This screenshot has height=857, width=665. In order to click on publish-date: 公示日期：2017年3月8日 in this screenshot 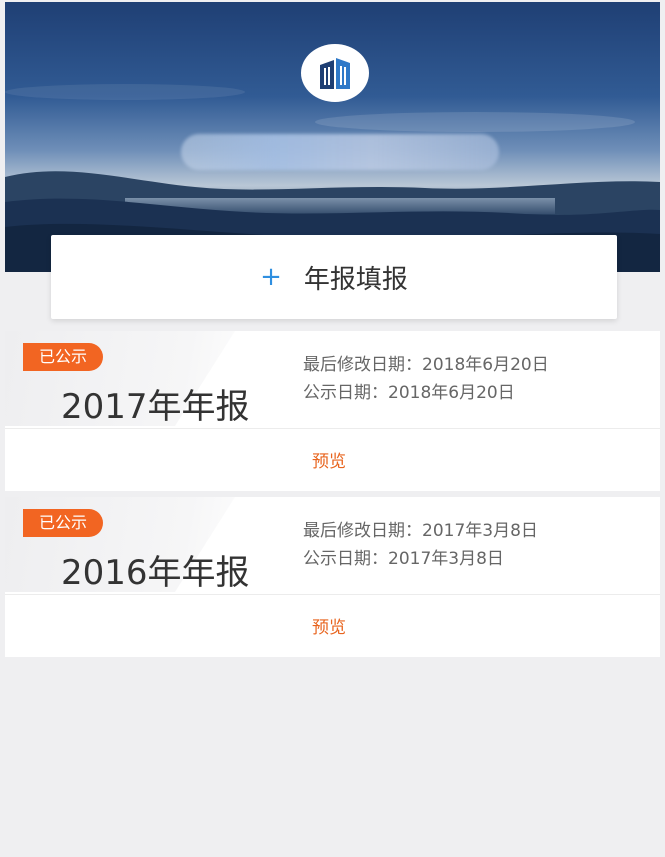, I will do `click(403, 559)`.